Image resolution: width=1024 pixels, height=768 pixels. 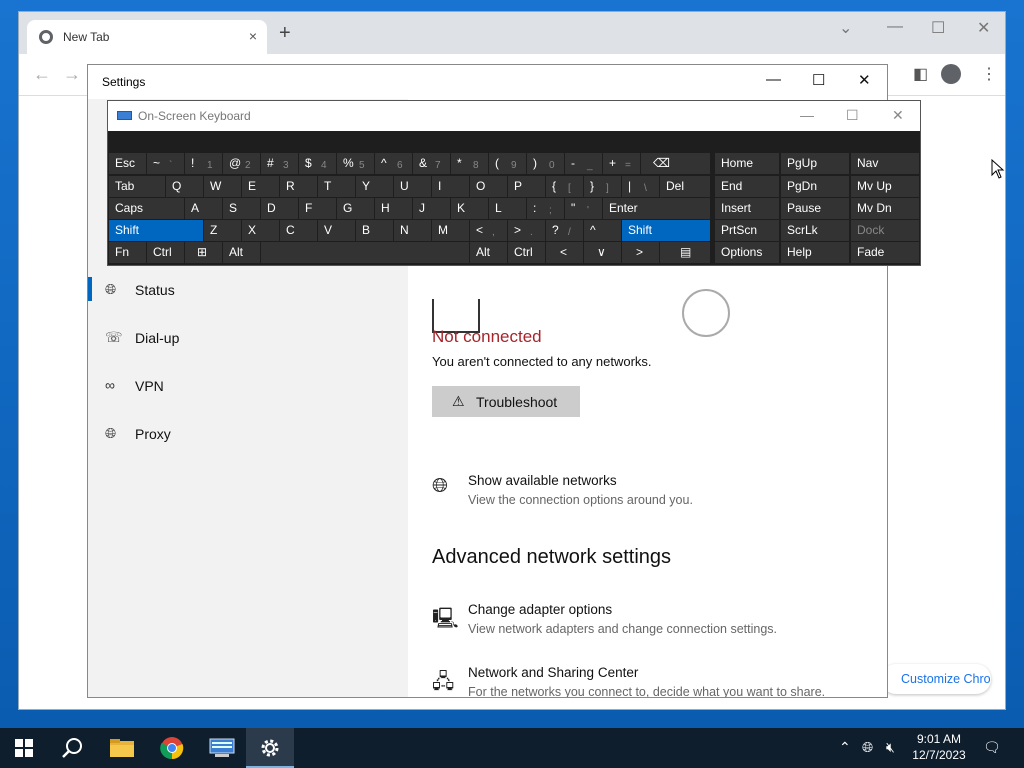 What do you see at coordinates (845, 747) in the screenshot?
I see `chevron-up-icon: ⌃` at bounding box center [845, 747].